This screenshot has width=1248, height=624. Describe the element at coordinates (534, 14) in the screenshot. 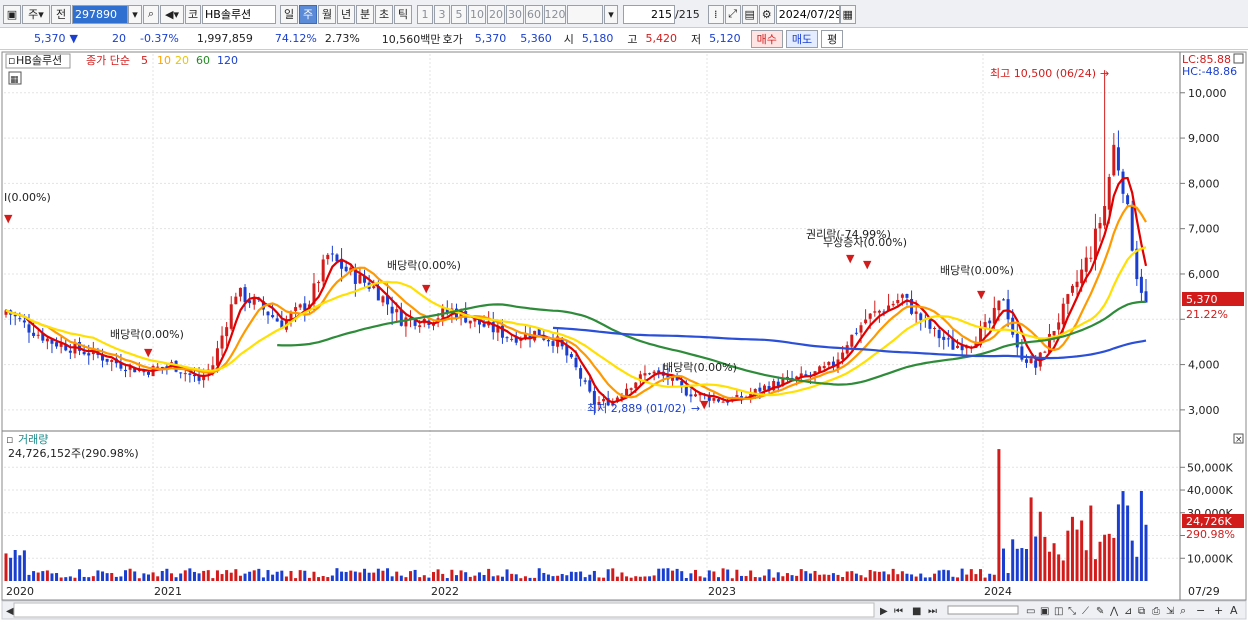

I see `interval-button-60: 60` at that location.